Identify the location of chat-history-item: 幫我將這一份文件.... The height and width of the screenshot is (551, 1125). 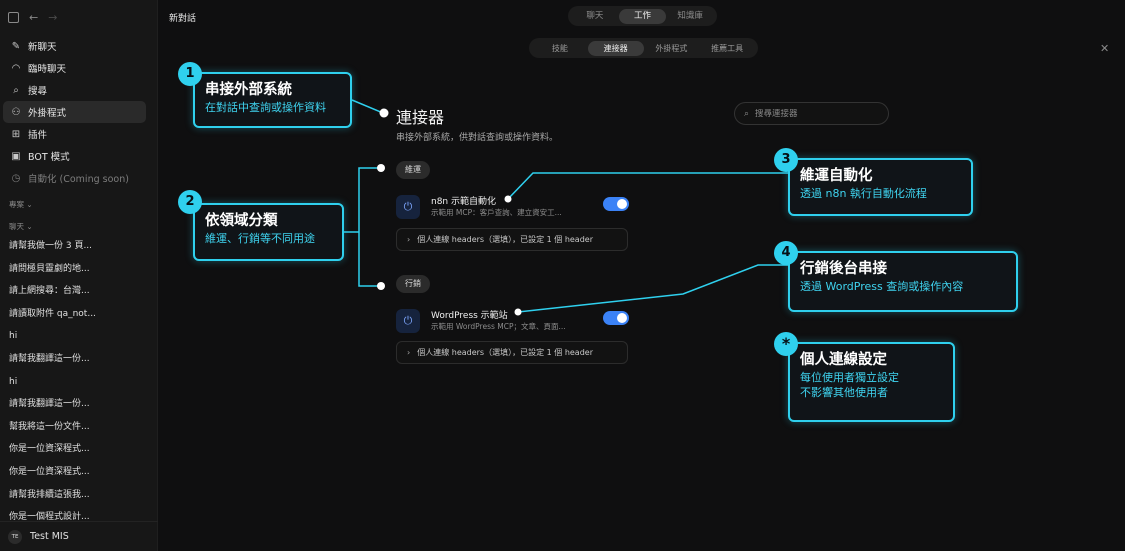
(79, 427).